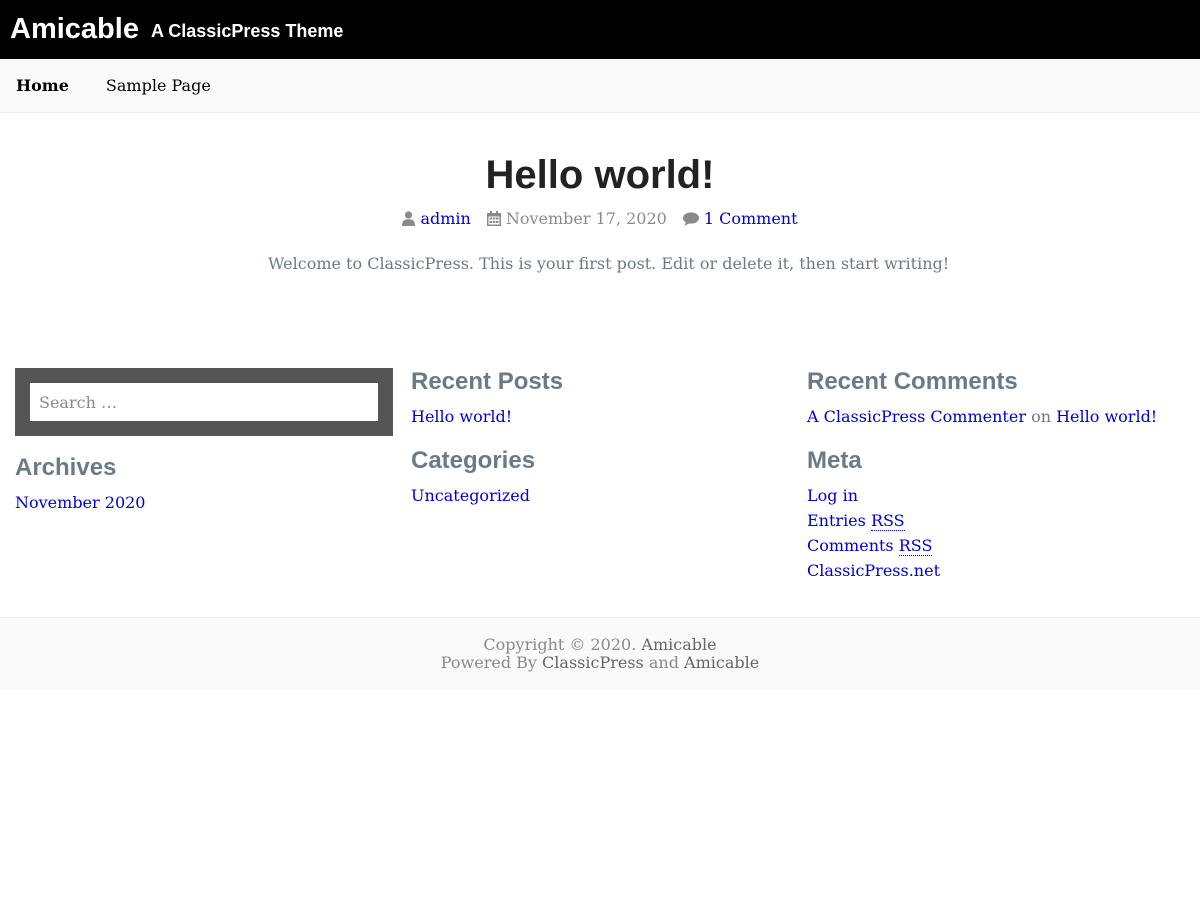 Image resolution: width=1200 pixels, height=900 pixels. I want to click on widget-column-left: Archives November 2020, so click(204, 484).